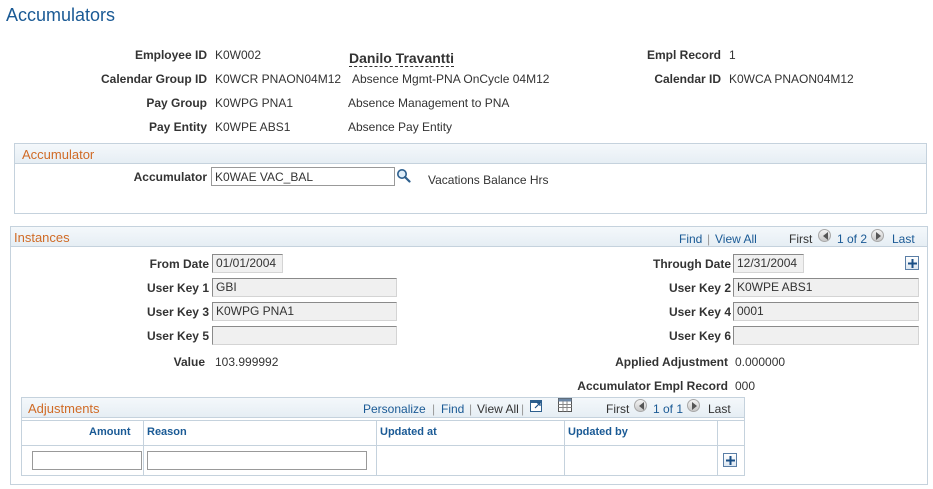 The image size is (933, 489). Describe the element at coordinates (64, 408) in the screenshot. I see `adjustments-grid-title: Adjustments` at that location.